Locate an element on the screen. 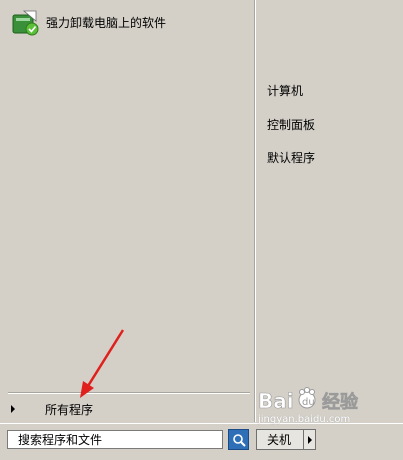 The image size is (403, 460). shutdown-label: 关机 is located at coordinates (279, 440).